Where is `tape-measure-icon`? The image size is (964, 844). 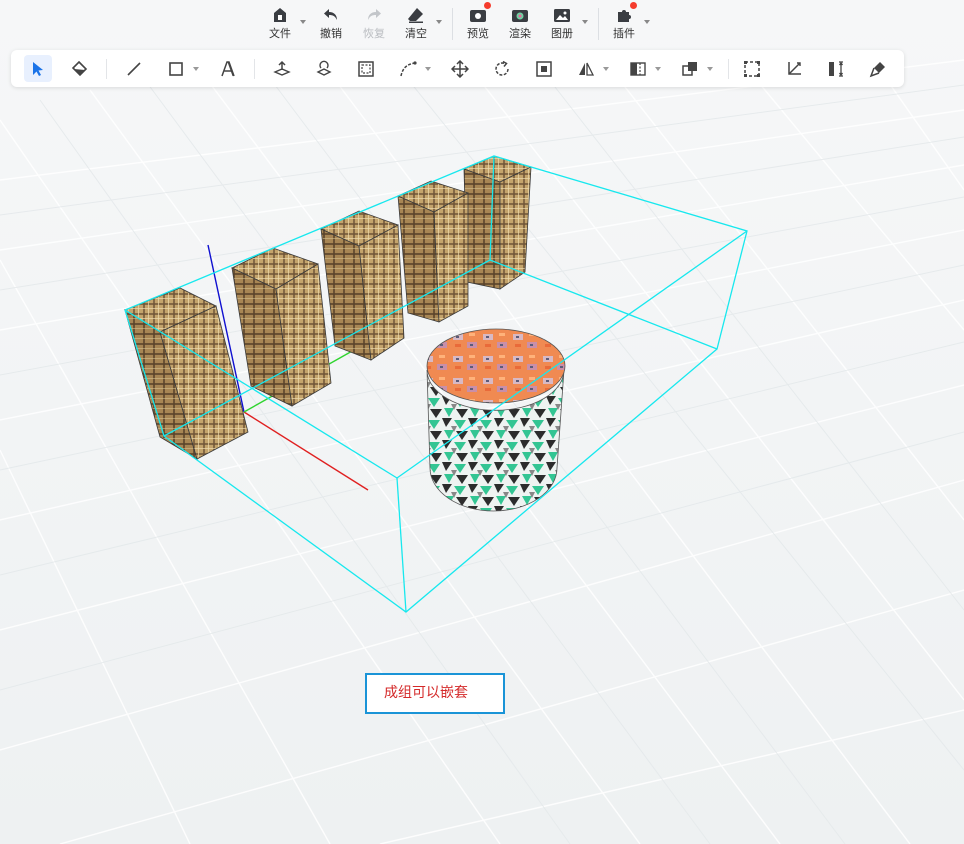
tape-measure-icon is located at coordinates (794, 68).